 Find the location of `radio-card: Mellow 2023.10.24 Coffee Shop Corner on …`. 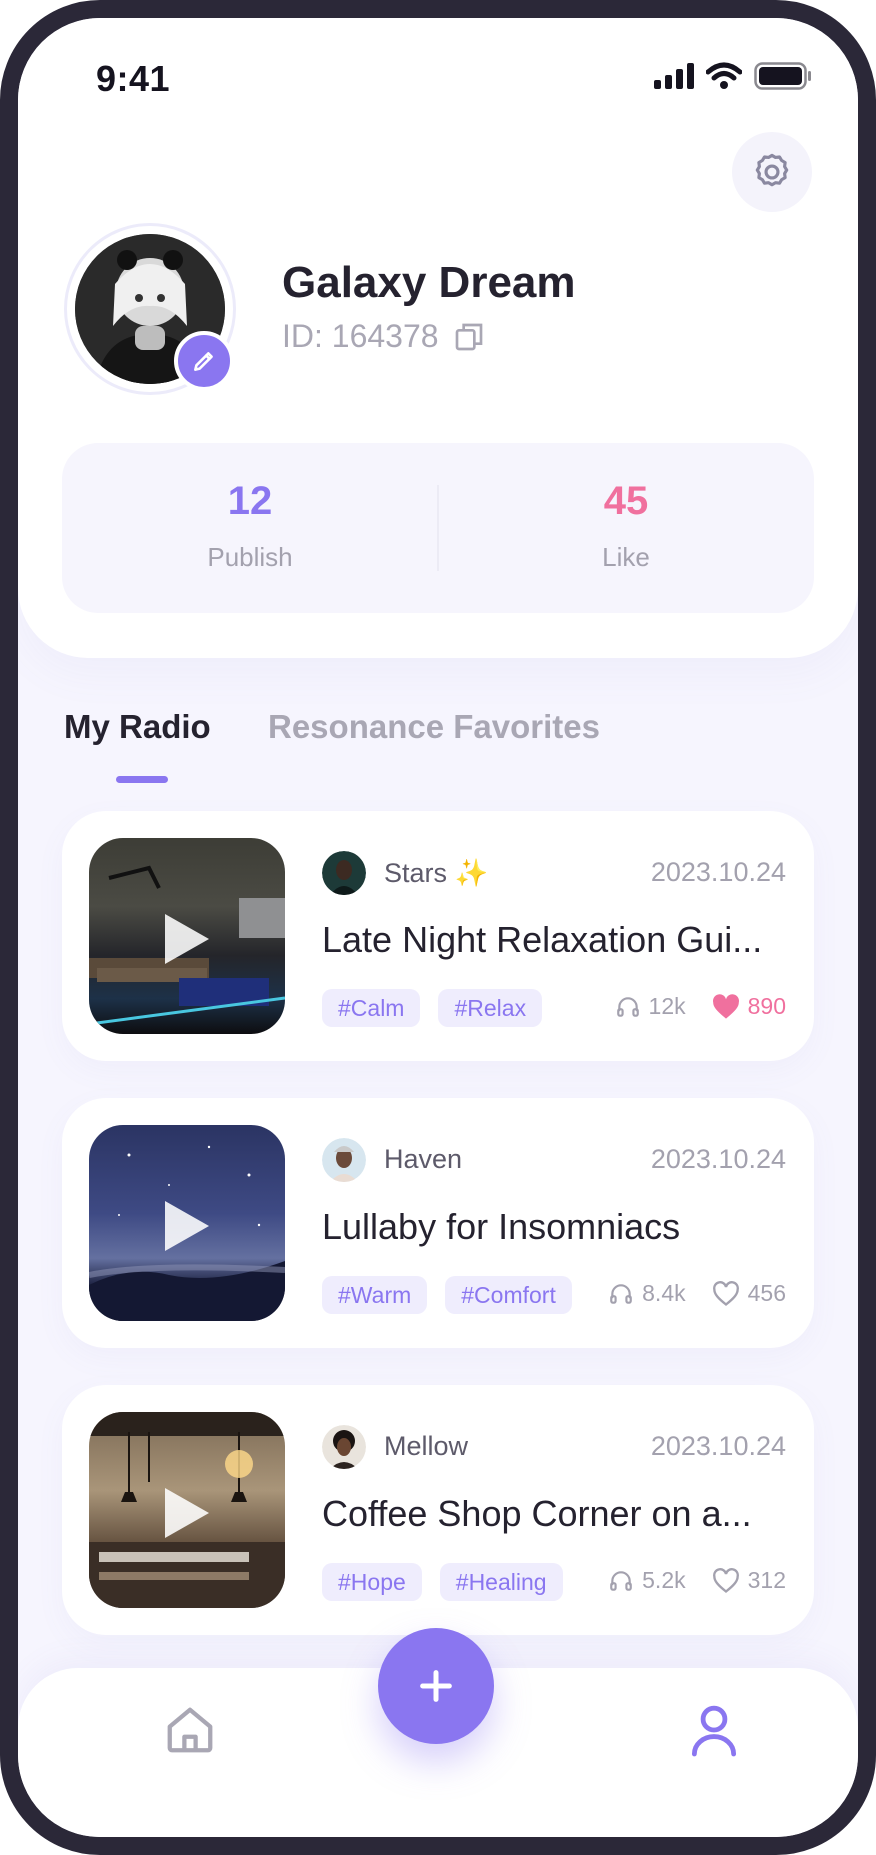

radio-card: Mellow 2023.10.24 Coffee Shop Corner on … is located at coordinates (438, 1510).